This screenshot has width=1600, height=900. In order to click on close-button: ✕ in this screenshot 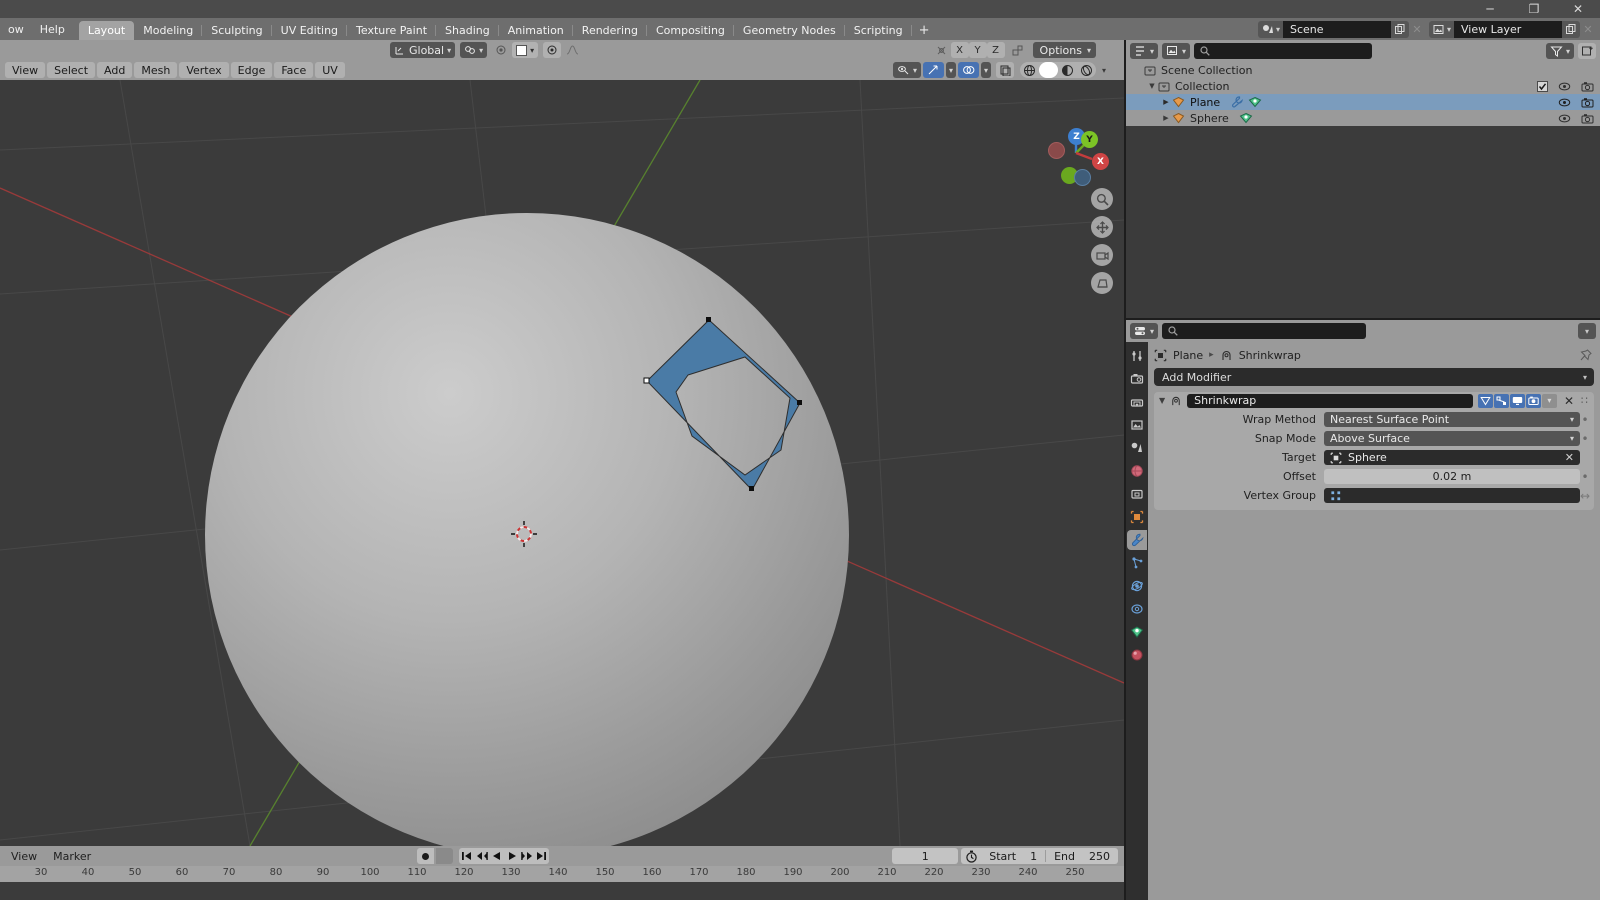, I will do `click(1578, 9)`.